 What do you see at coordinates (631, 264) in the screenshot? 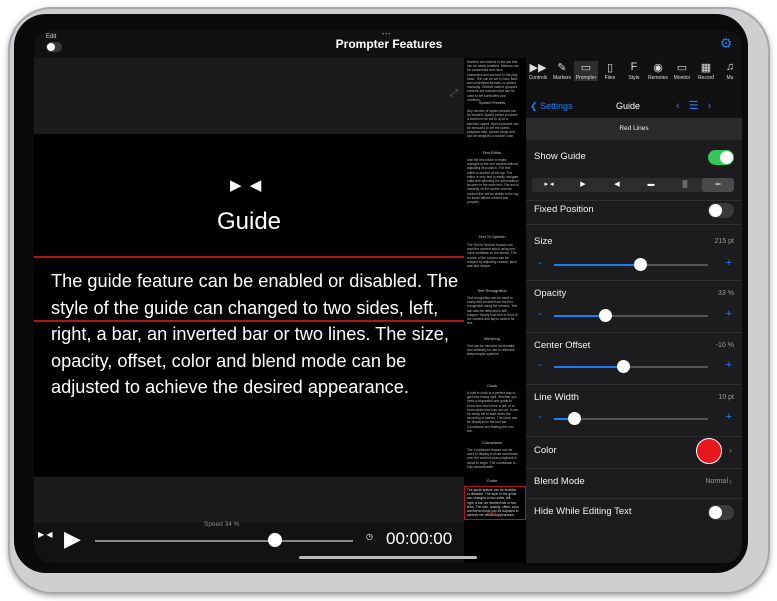
I see `size-slider` at bounding box center [631, 264].